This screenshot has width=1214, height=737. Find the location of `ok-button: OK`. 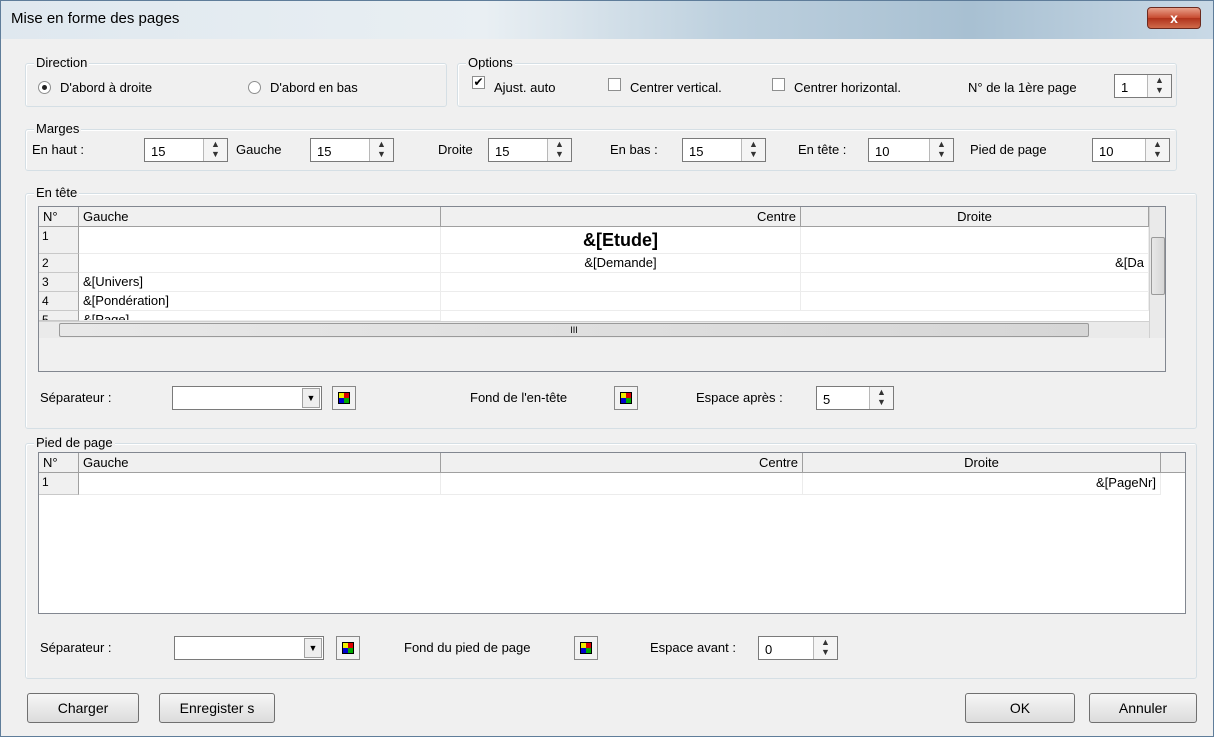

ok-button: OK is located at coordinates (1020, 708).